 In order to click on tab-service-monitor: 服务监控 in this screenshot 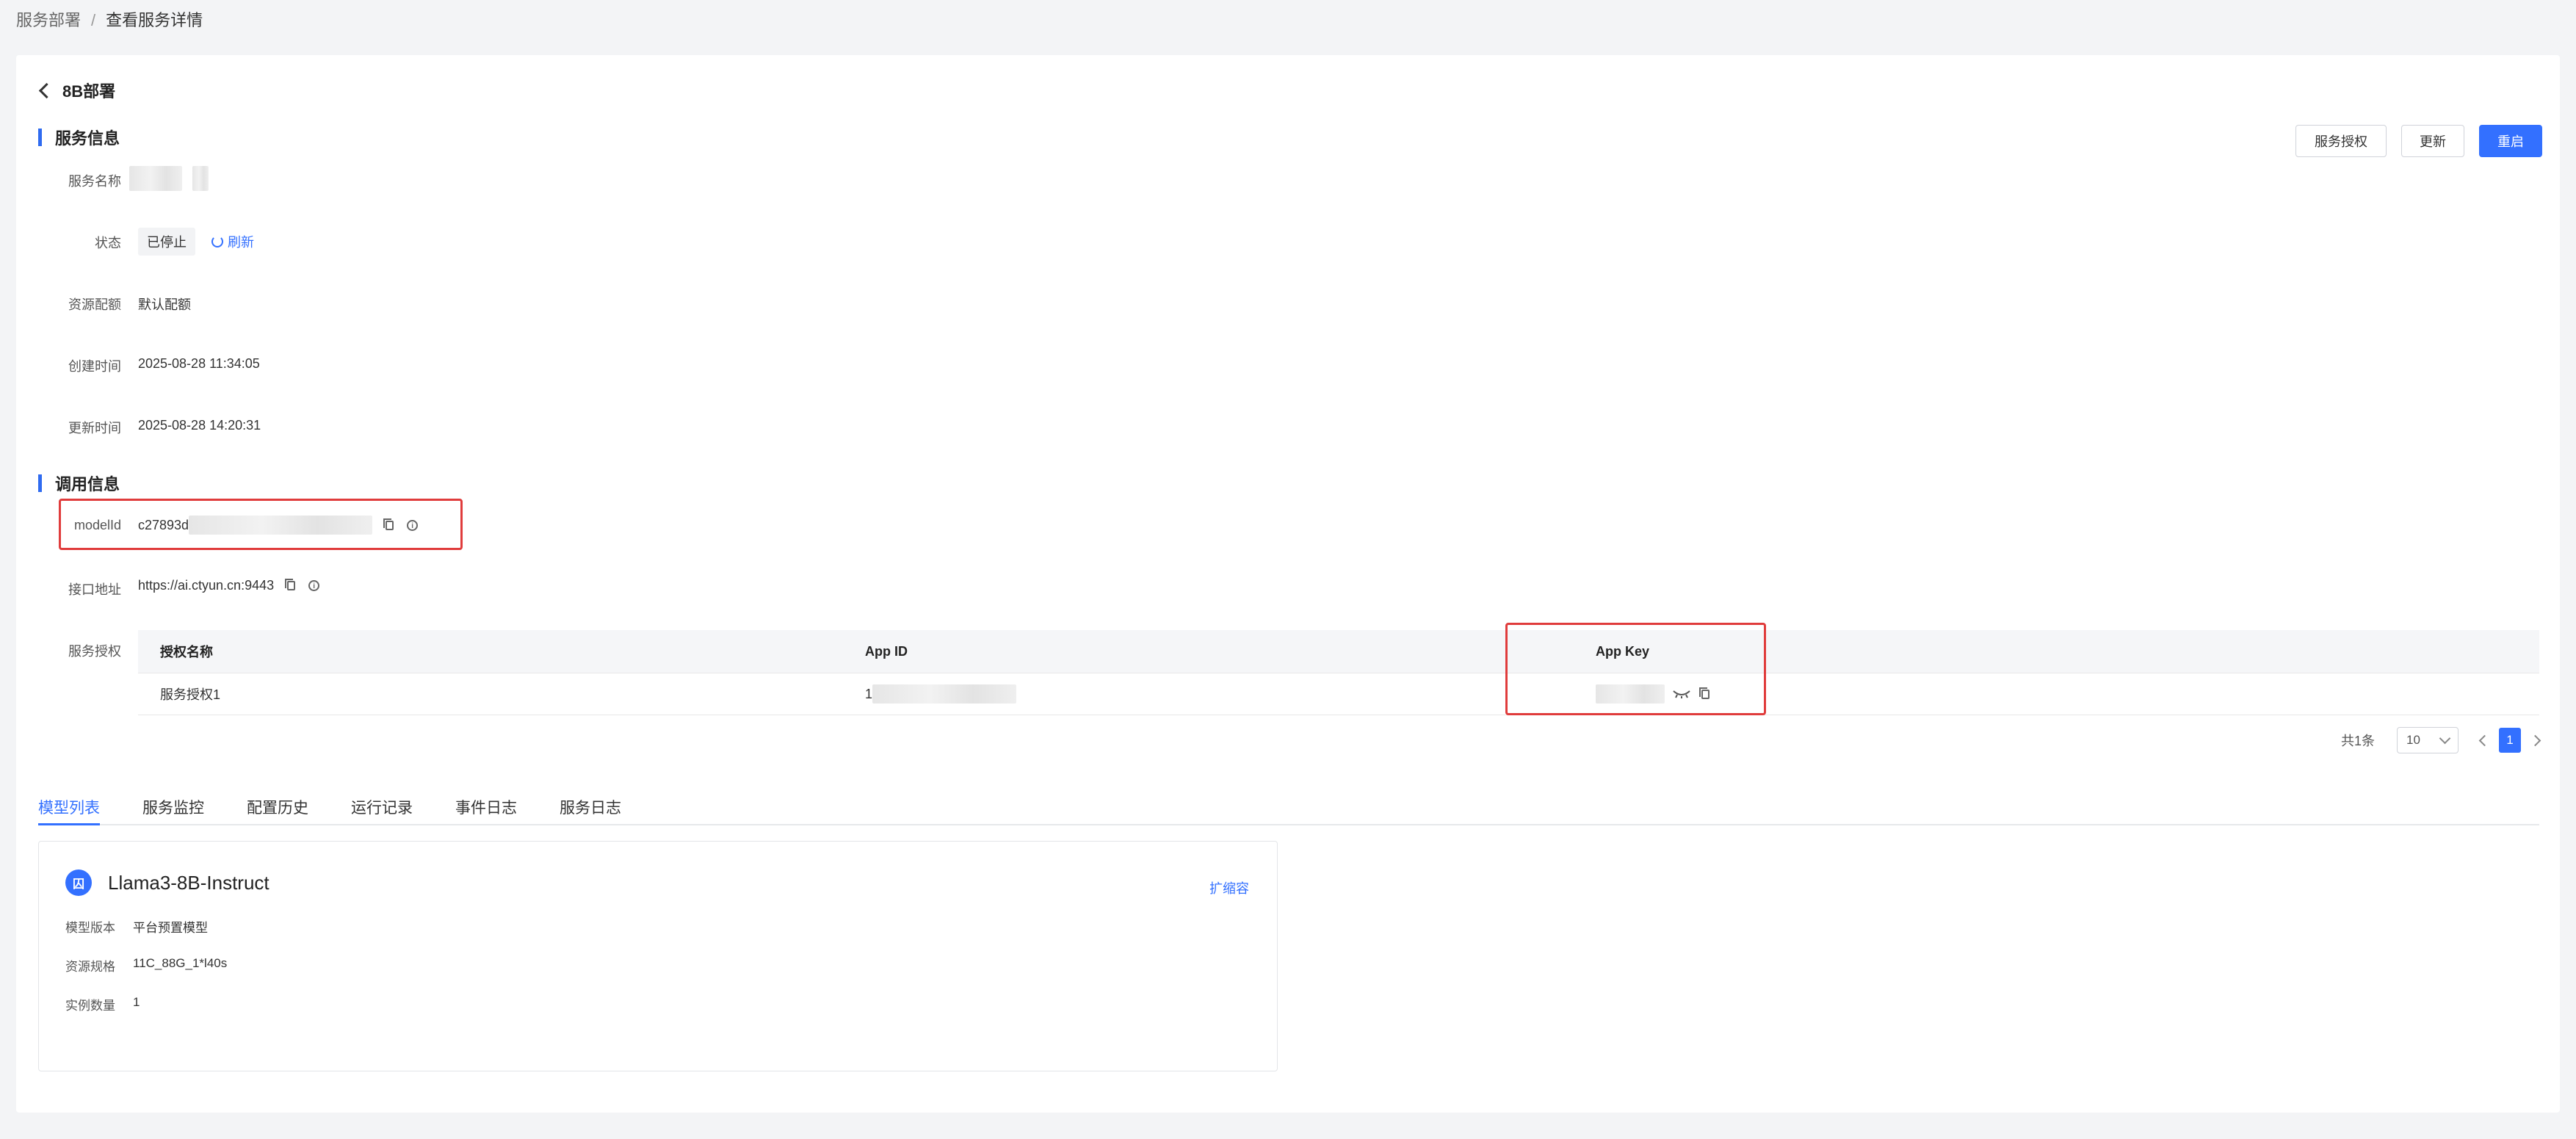, I will do `click(173, 808)`.